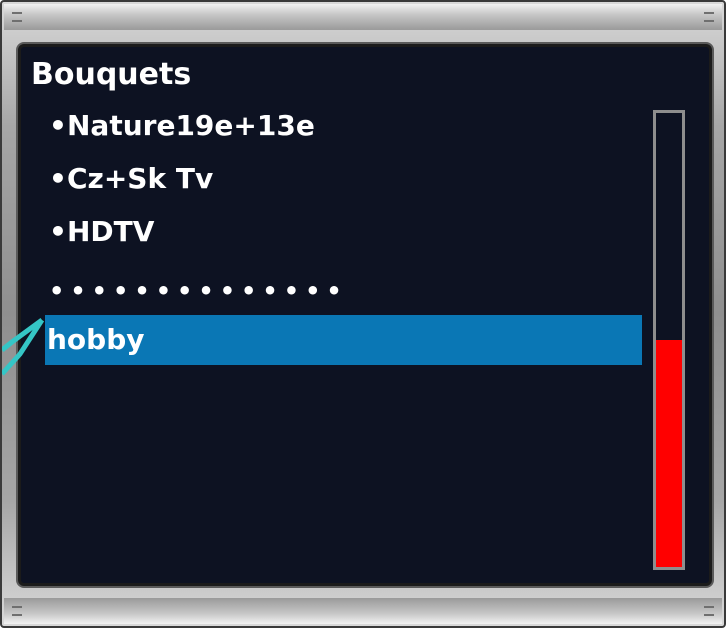  I want to click on list-item-nature: •Nature19e+13e, so click(182, 125).